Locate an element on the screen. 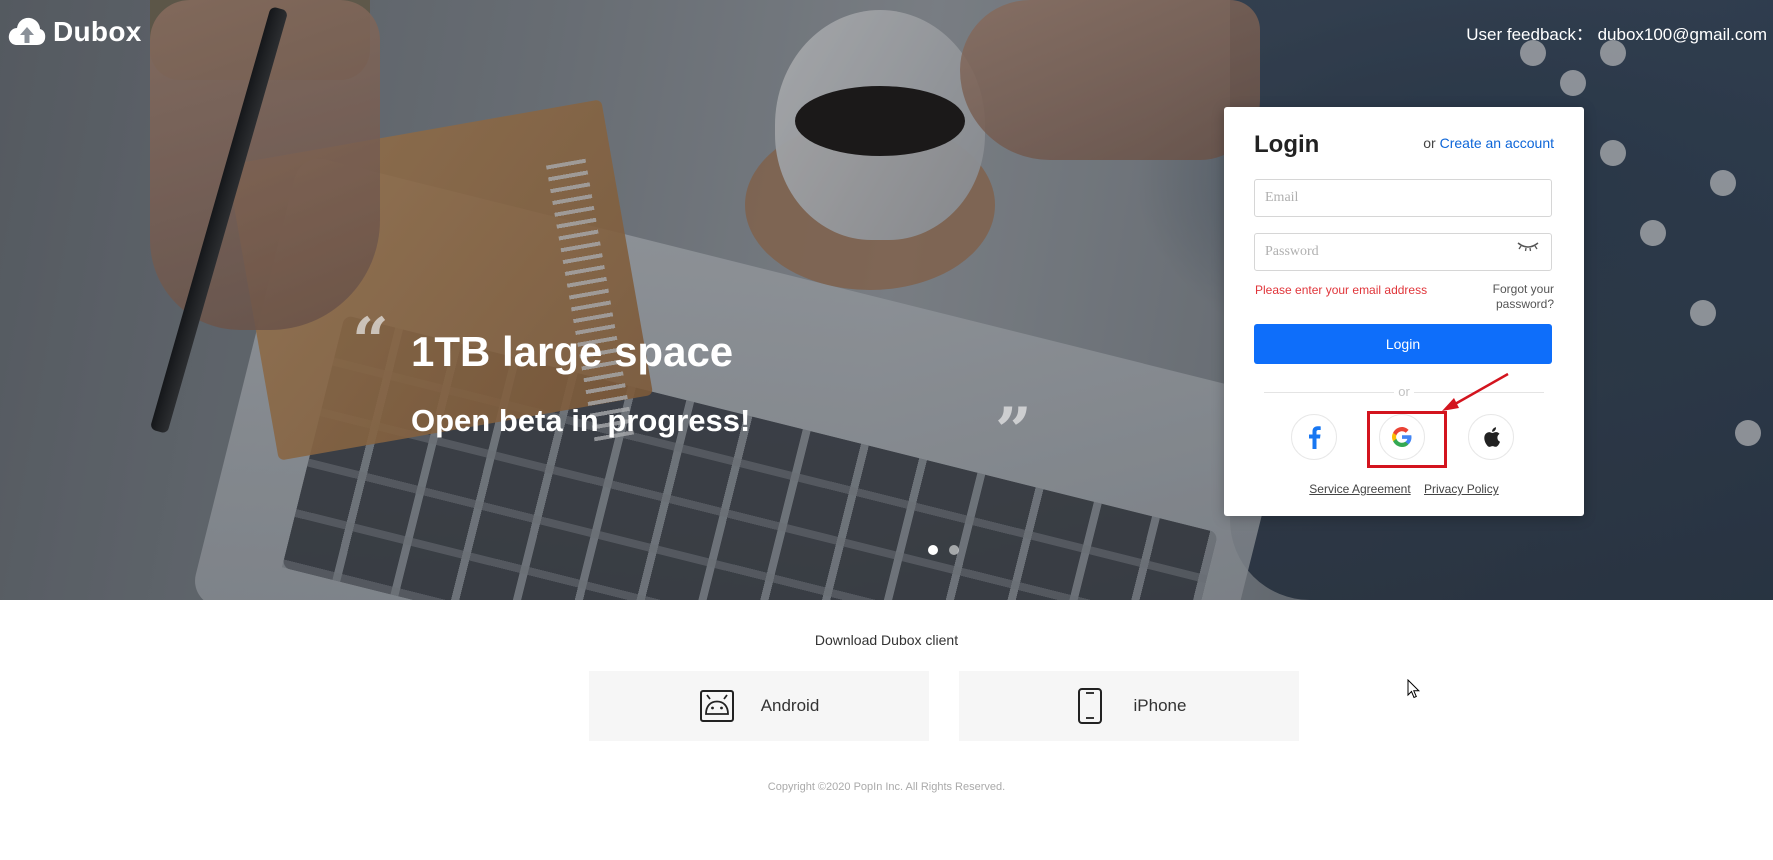  facebook-login-button is located at coordinates (1314, 437).